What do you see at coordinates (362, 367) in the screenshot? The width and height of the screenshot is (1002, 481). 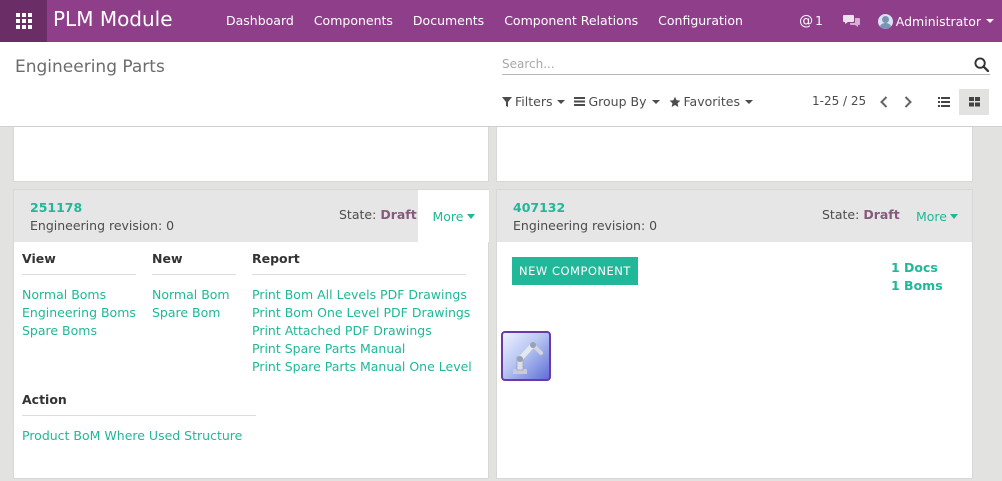 I see `link-print-spare-parts-manual-one-level: Print Spare Parts Manual One Level` at bounding box center [362, 367].